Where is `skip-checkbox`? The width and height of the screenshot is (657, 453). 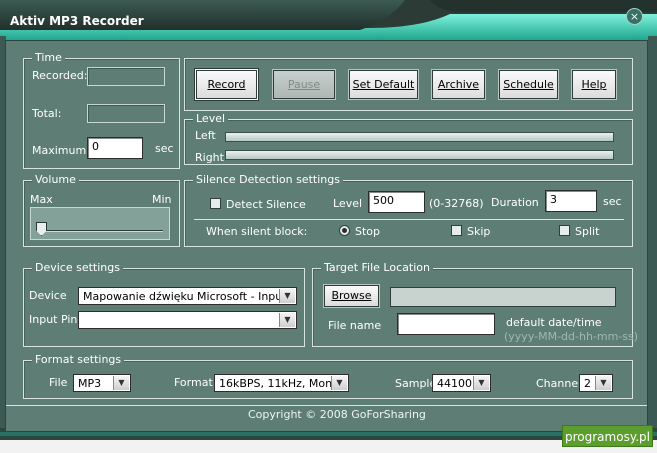
skip-checkbox is located at coordinates (456, 230).